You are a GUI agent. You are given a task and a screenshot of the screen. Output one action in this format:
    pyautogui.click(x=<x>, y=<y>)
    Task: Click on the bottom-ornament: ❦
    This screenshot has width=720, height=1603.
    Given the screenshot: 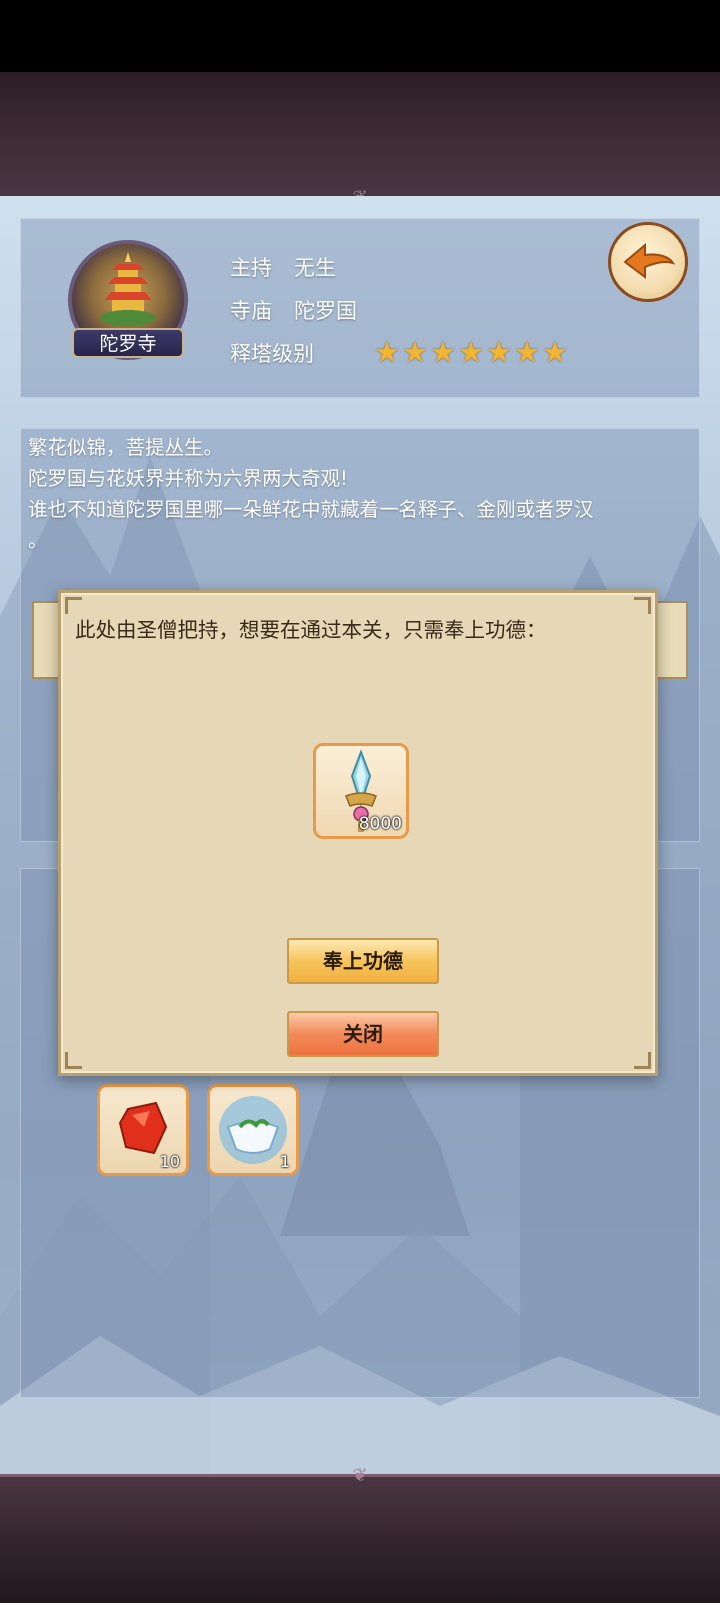 What is the action you would take?
    pyautogui.click(x=360, y=1475)
    